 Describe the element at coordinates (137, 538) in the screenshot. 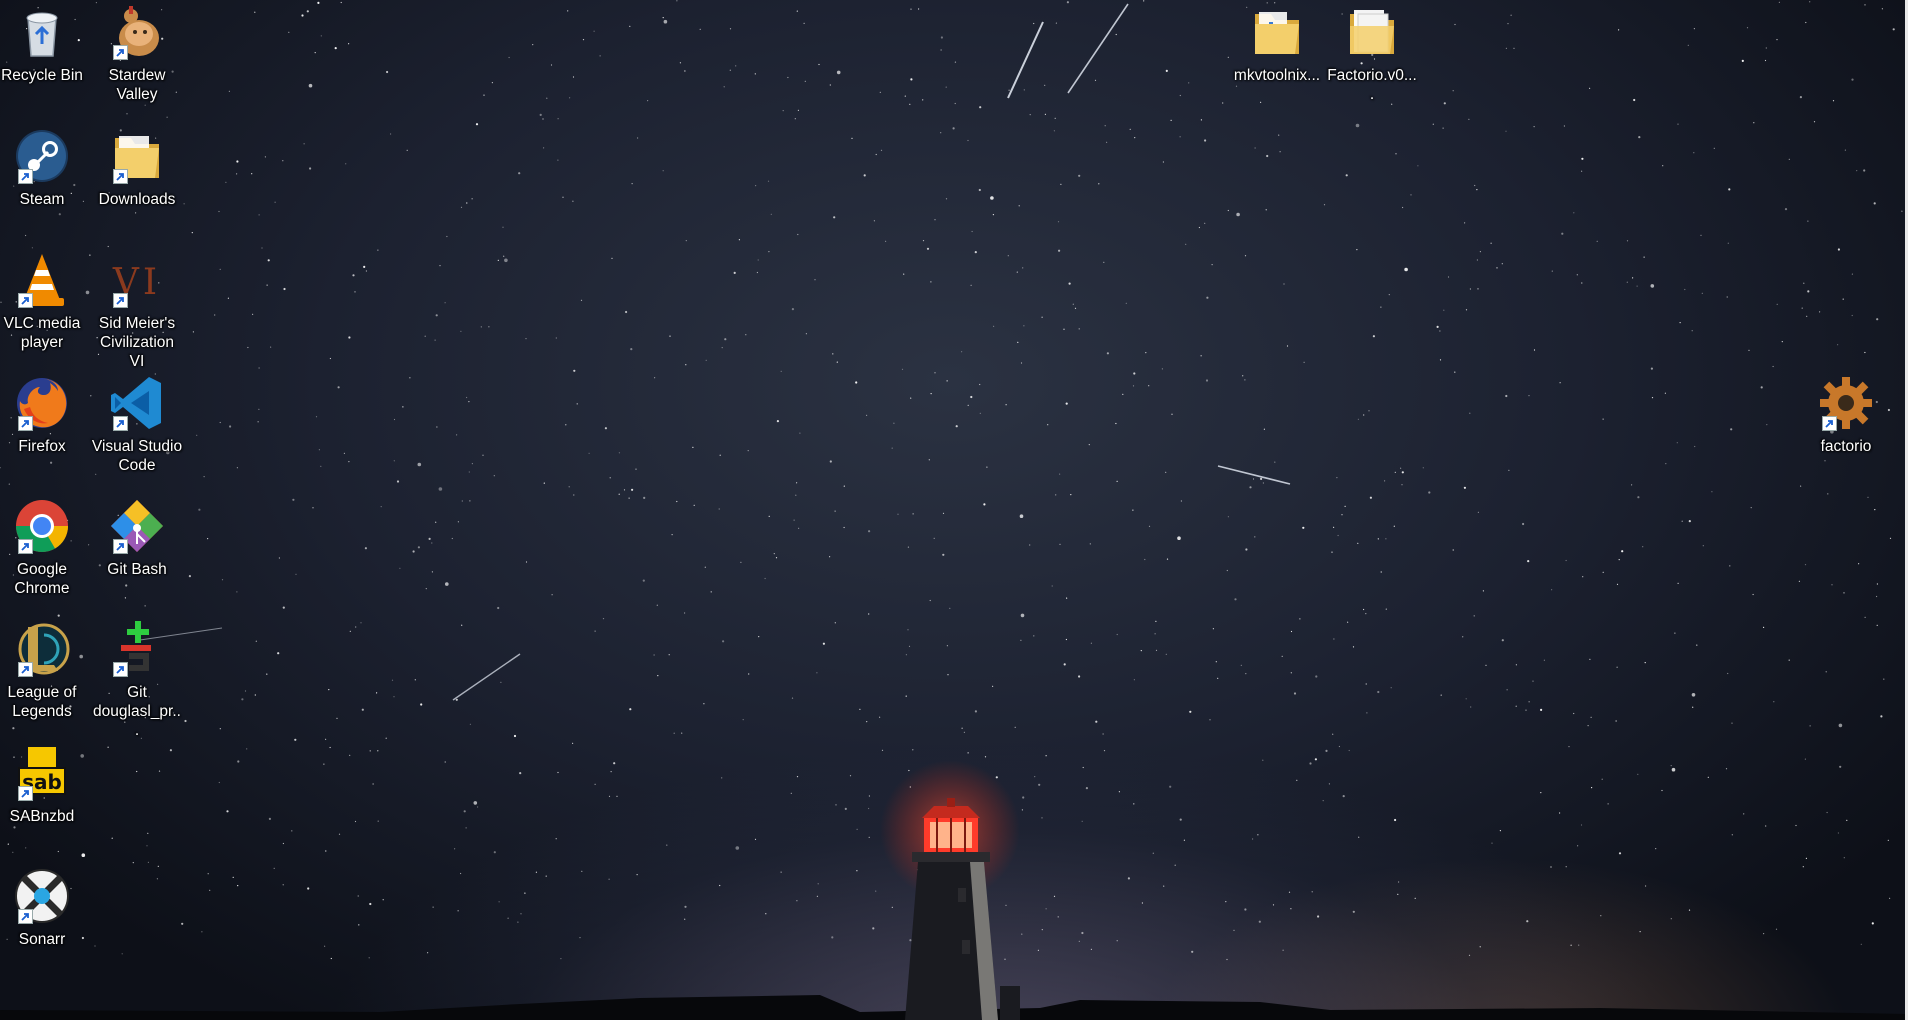

I see `desktop-icon-git-bash: Git Bash` at that location.